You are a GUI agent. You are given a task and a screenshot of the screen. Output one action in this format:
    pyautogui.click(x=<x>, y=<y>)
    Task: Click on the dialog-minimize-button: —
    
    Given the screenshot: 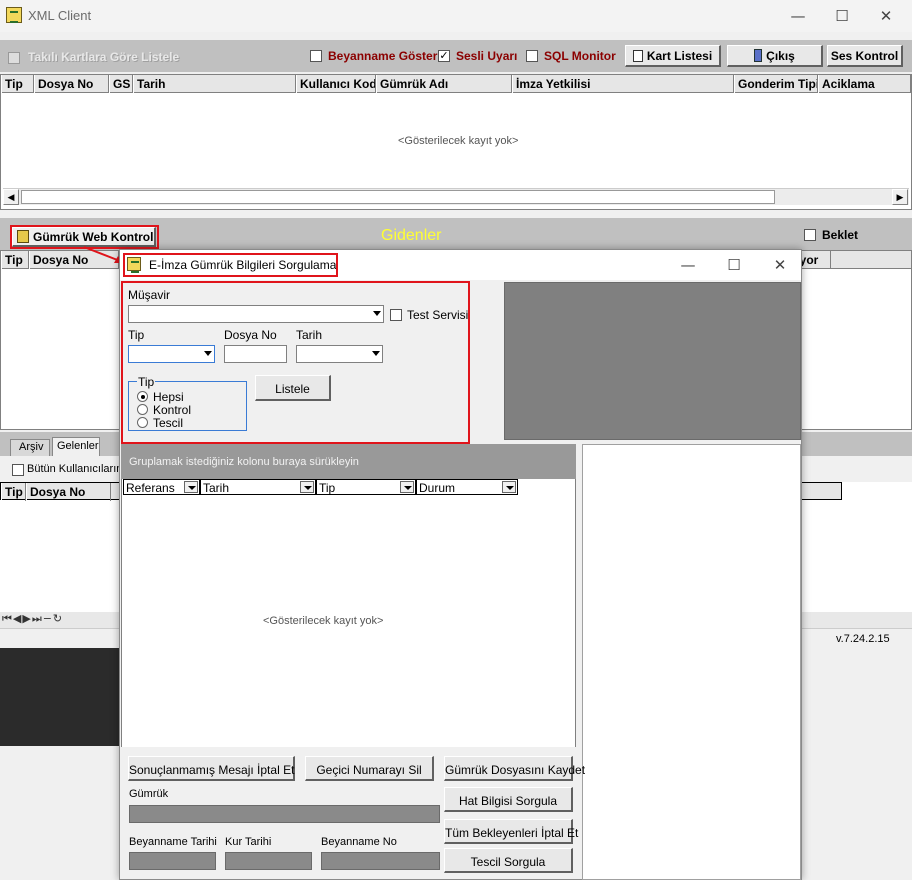 What is the action you would take?
    pyautogui.click(x=688, y=265)
    